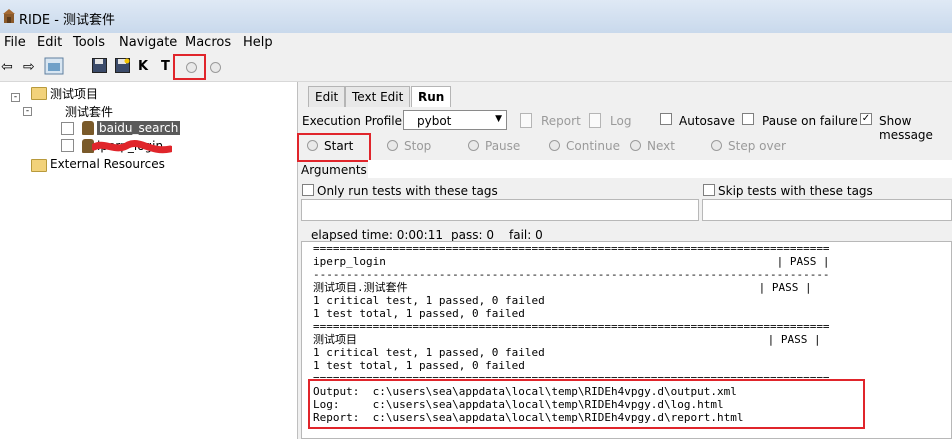  I want to click on forward-arrow-icon: ⇨, so click(29, 67).